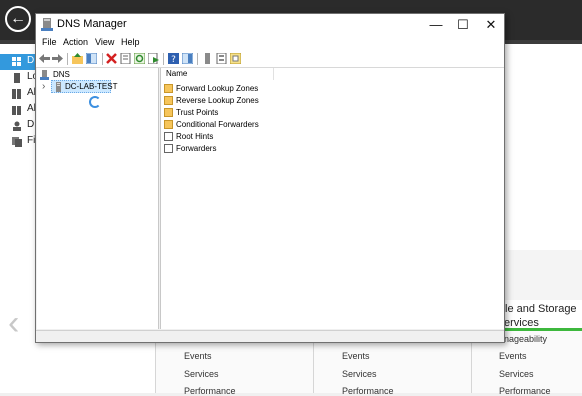 The width and height of the screenshot is (582, 396). I want to click on column-header-name: Name, so click(217, 74).